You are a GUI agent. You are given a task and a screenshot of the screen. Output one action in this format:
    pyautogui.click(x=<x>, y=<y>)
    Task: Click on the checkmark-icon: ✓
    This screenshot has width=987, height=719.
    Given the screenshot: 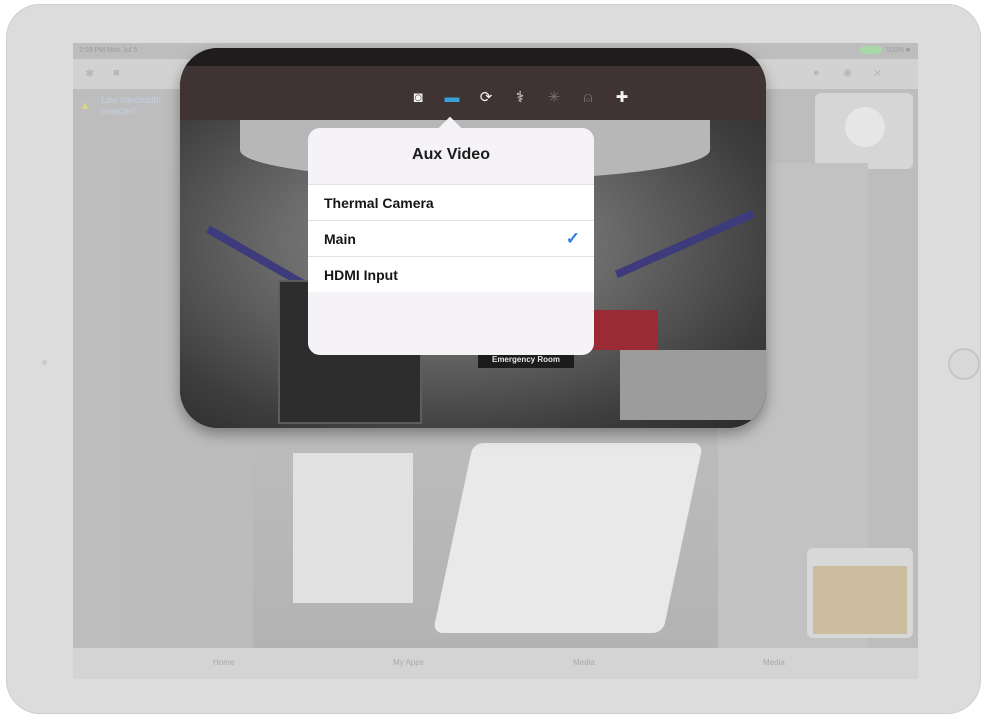 What is the action you would take?
    pyautogui.click(x=572, y=238)
    